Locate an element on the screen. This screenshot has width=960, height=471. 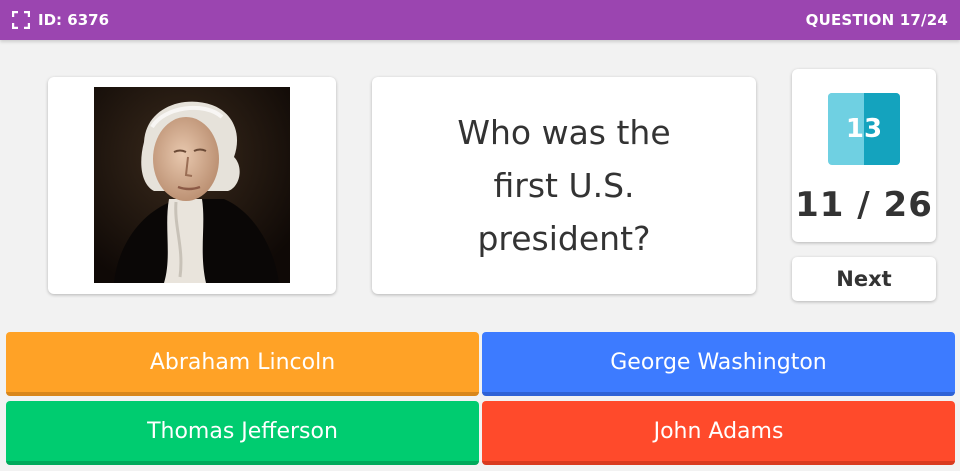
question-image-card is located at coordinates (192, 185).